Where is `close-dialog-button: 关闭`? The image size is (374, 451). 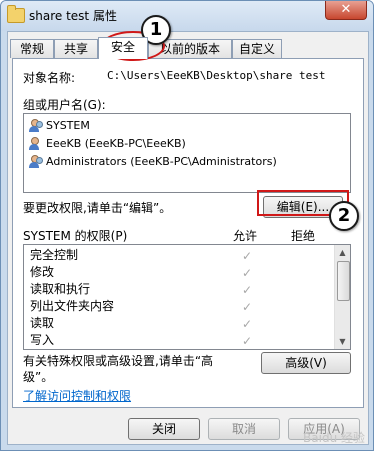 close-dialog-button: 关闭 is located at coordinates (164, 429).